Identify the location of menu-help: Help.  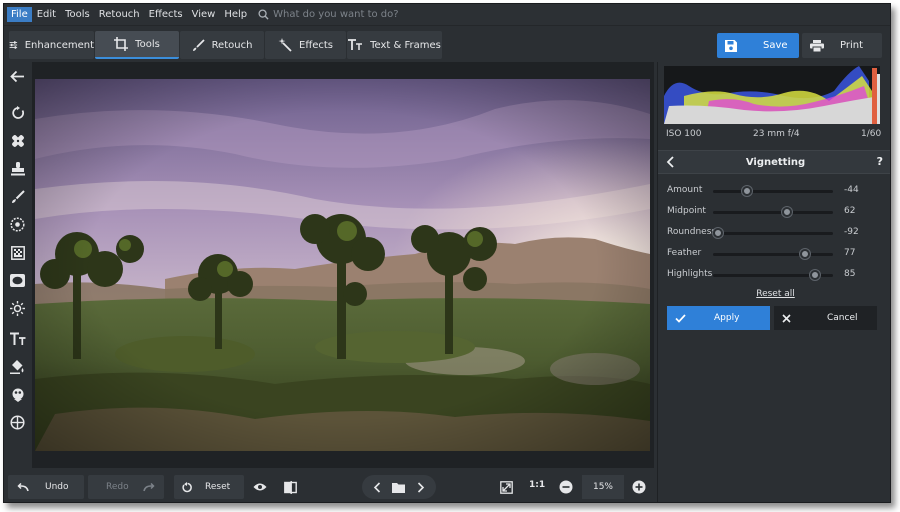
(235, 14).